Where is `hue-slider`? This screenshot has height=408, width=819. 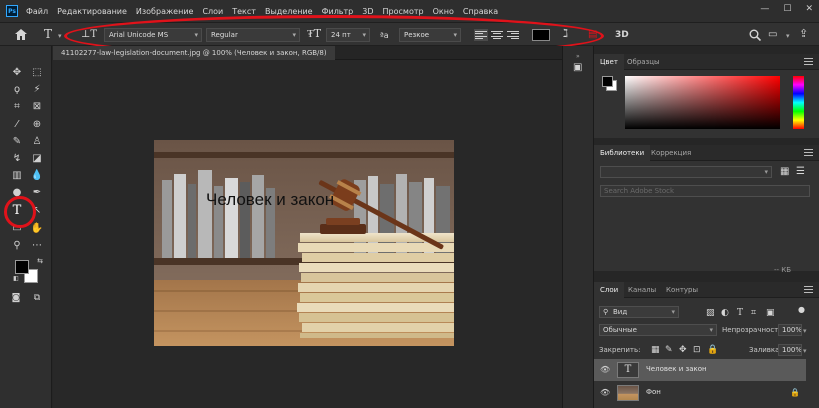
hue-slider is located at coordinates (798, 102).